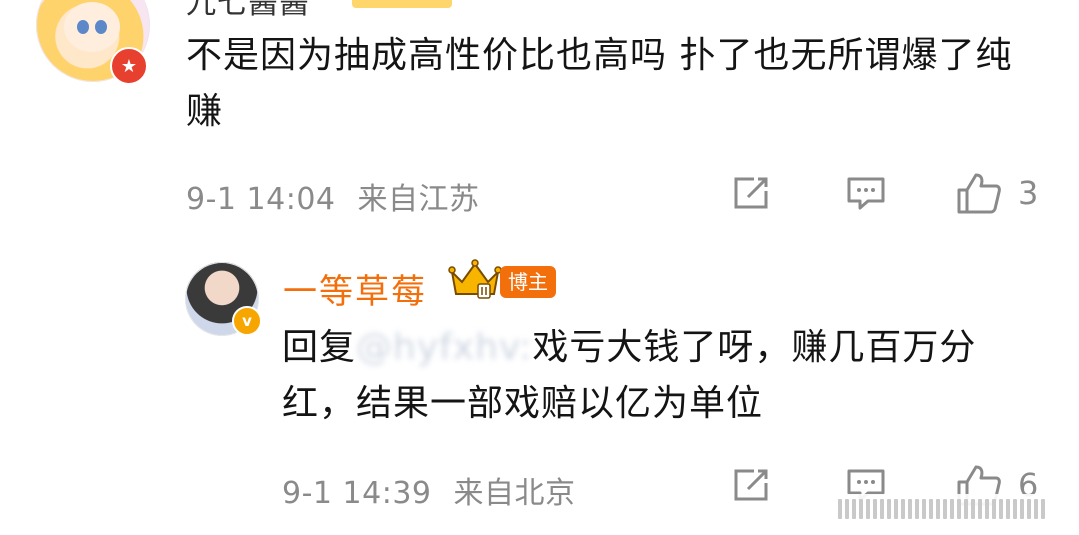 This screenshot has width=1079, height=535. I want to click on comment-icon, so click(866, 193).